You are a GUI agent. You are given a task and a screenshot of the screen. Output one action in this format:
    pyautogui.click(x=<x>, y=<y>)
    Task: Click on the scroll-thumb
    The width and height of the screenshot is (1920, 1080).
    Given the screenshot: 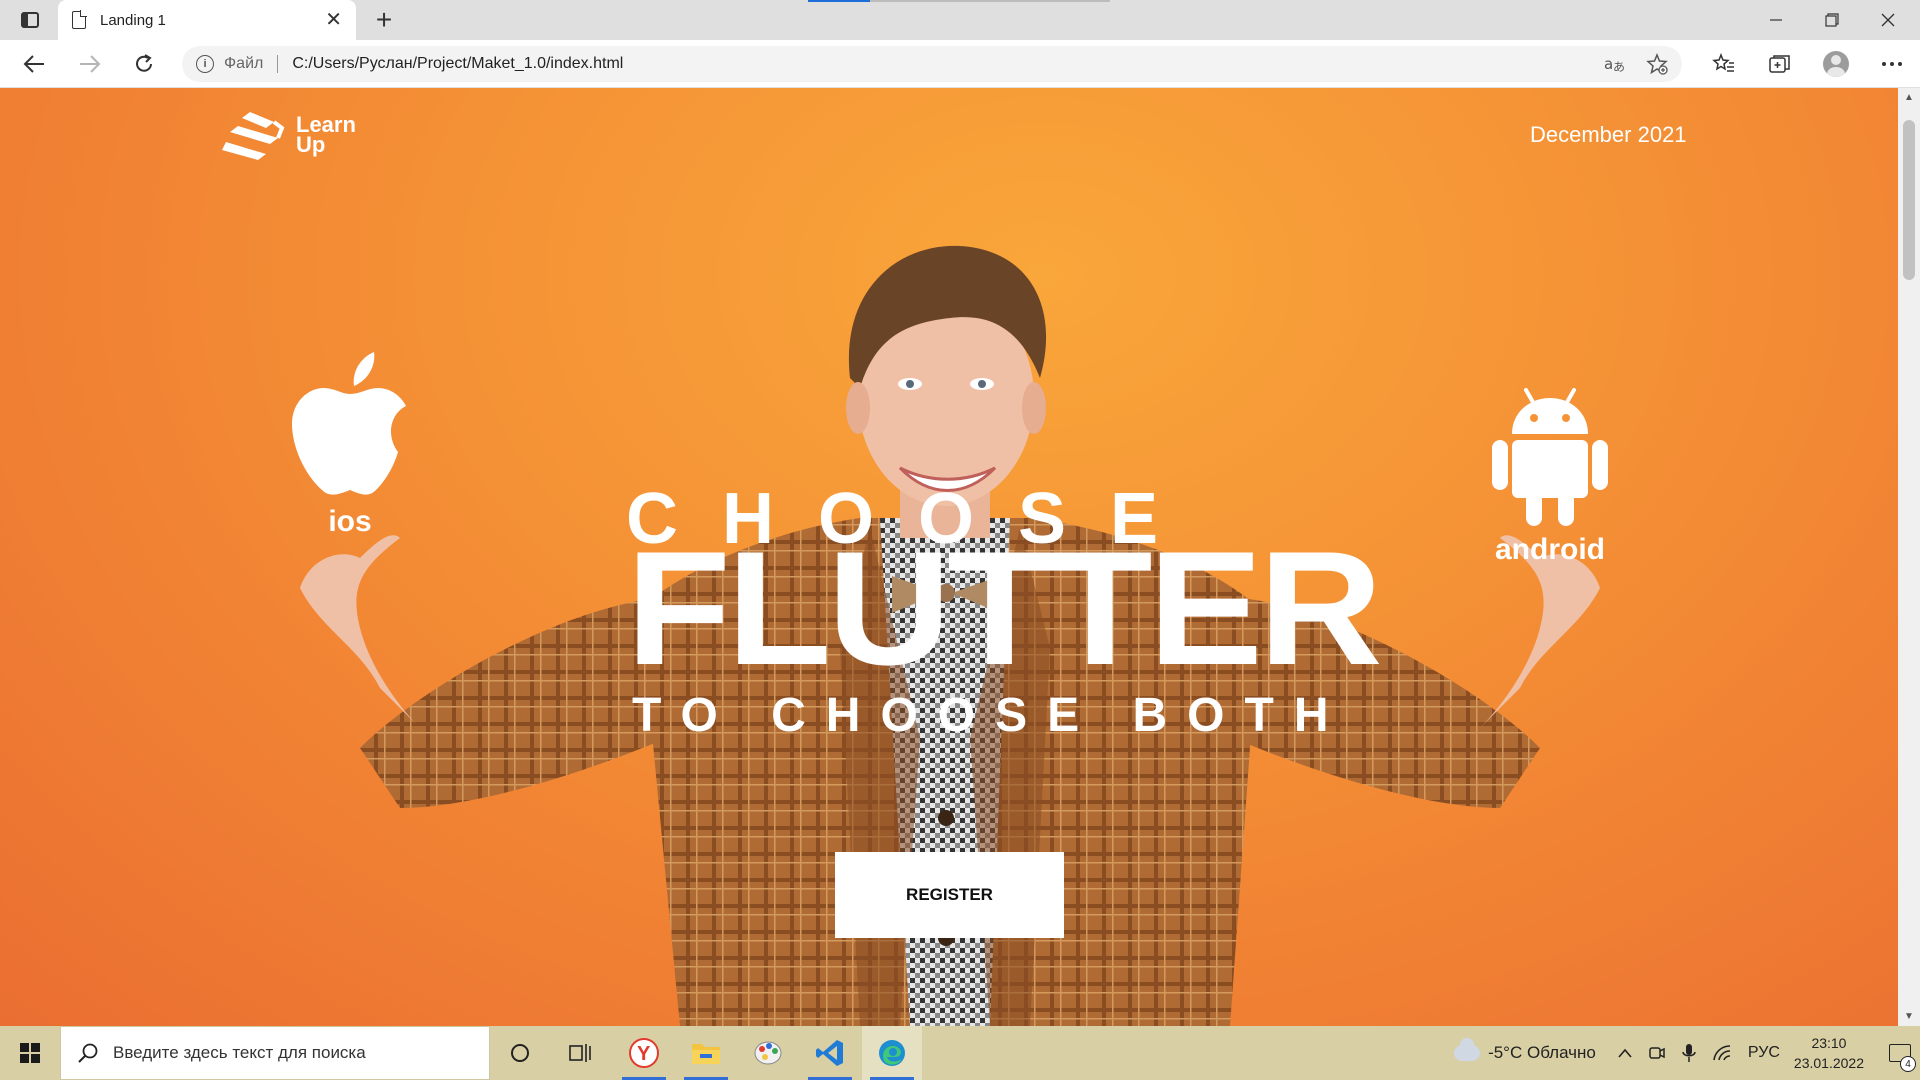 What is the action you would take?
    pyautogui.click(x=1909, y=200)
    